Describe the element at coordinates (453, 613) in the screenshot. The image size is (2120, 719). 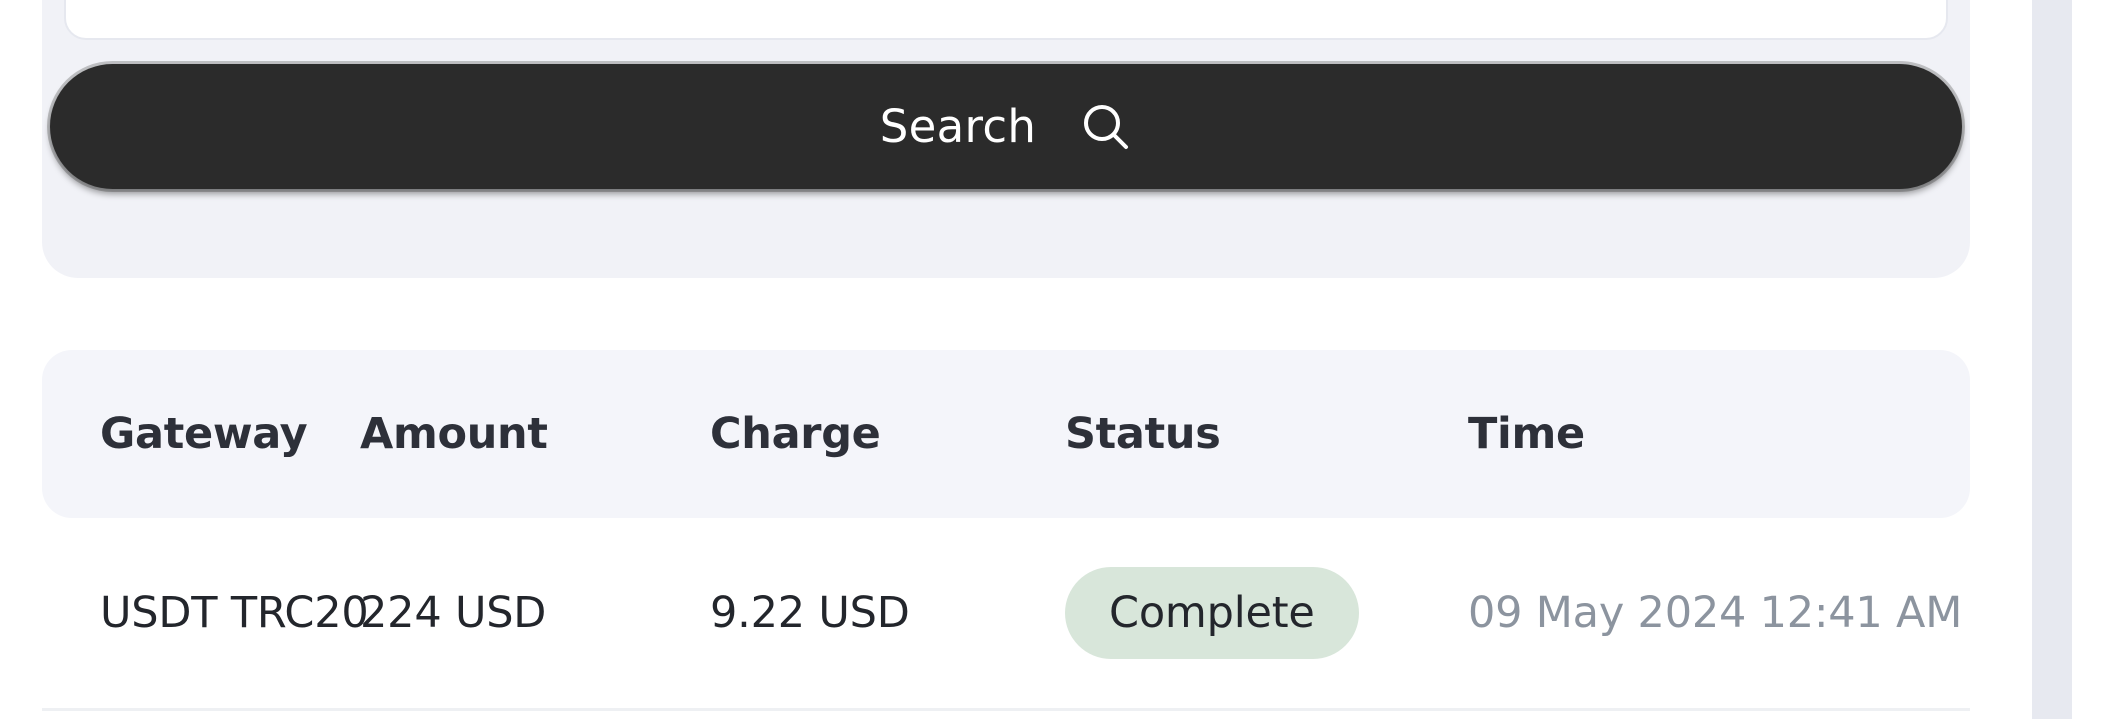
I see `cell-amount: 224 USD` at that location.